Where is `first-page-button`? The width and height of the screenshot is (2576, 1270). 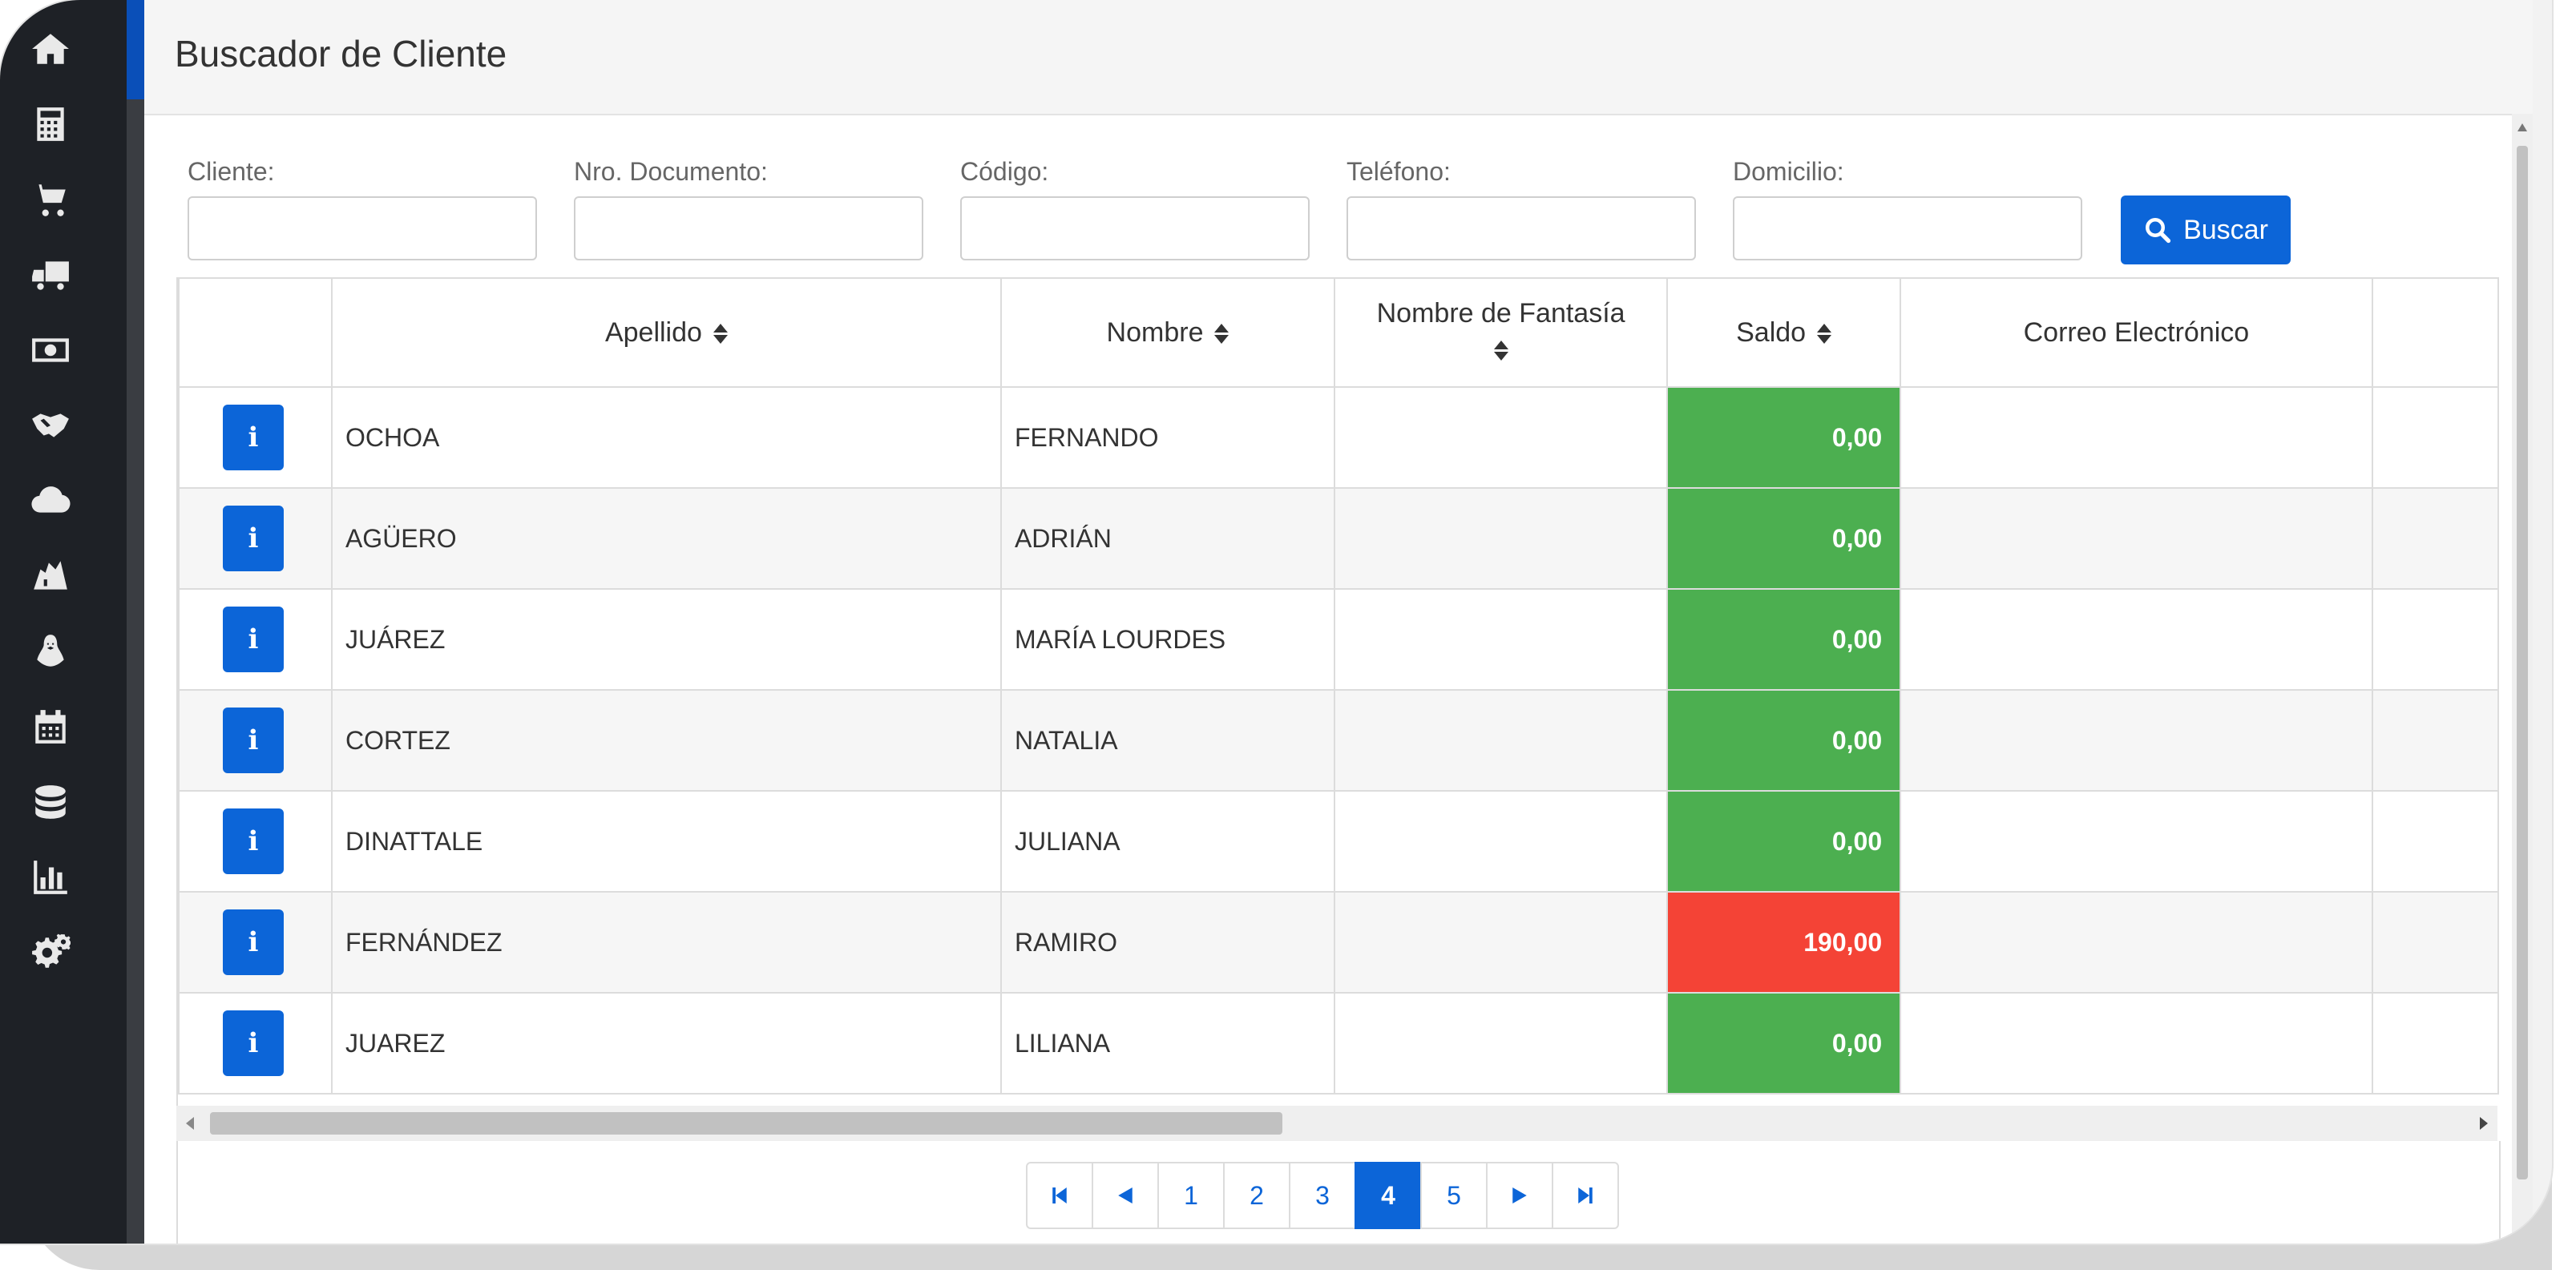 first-page-button is located at coordinates (1060, 1195).